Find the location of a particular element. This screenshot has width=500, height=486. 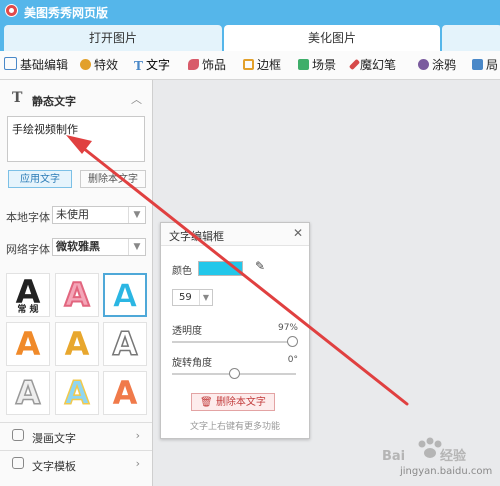

tab-open-image: 打开图片 is located at coordinates (113, 38).